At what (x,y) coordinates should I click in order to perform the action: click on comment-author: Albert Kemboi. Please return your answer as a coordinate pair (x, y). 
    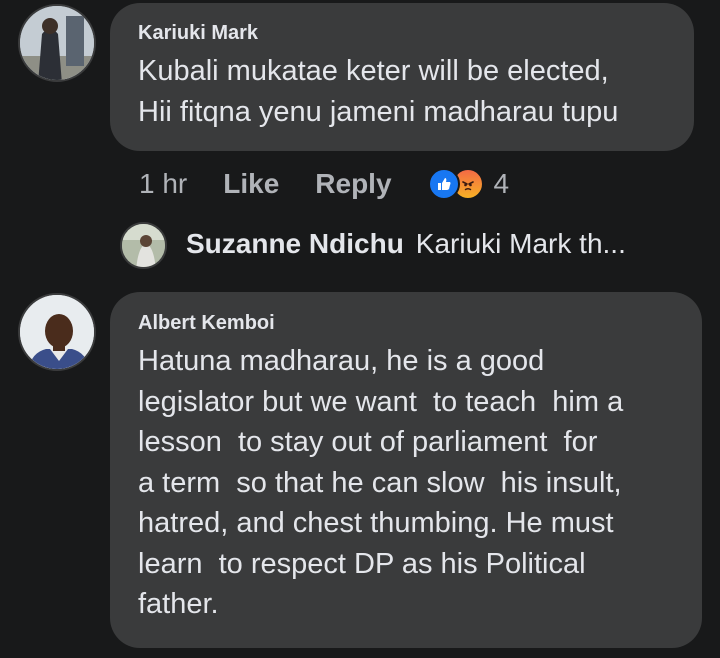
    Looking at the image, I should click on (420, 323).